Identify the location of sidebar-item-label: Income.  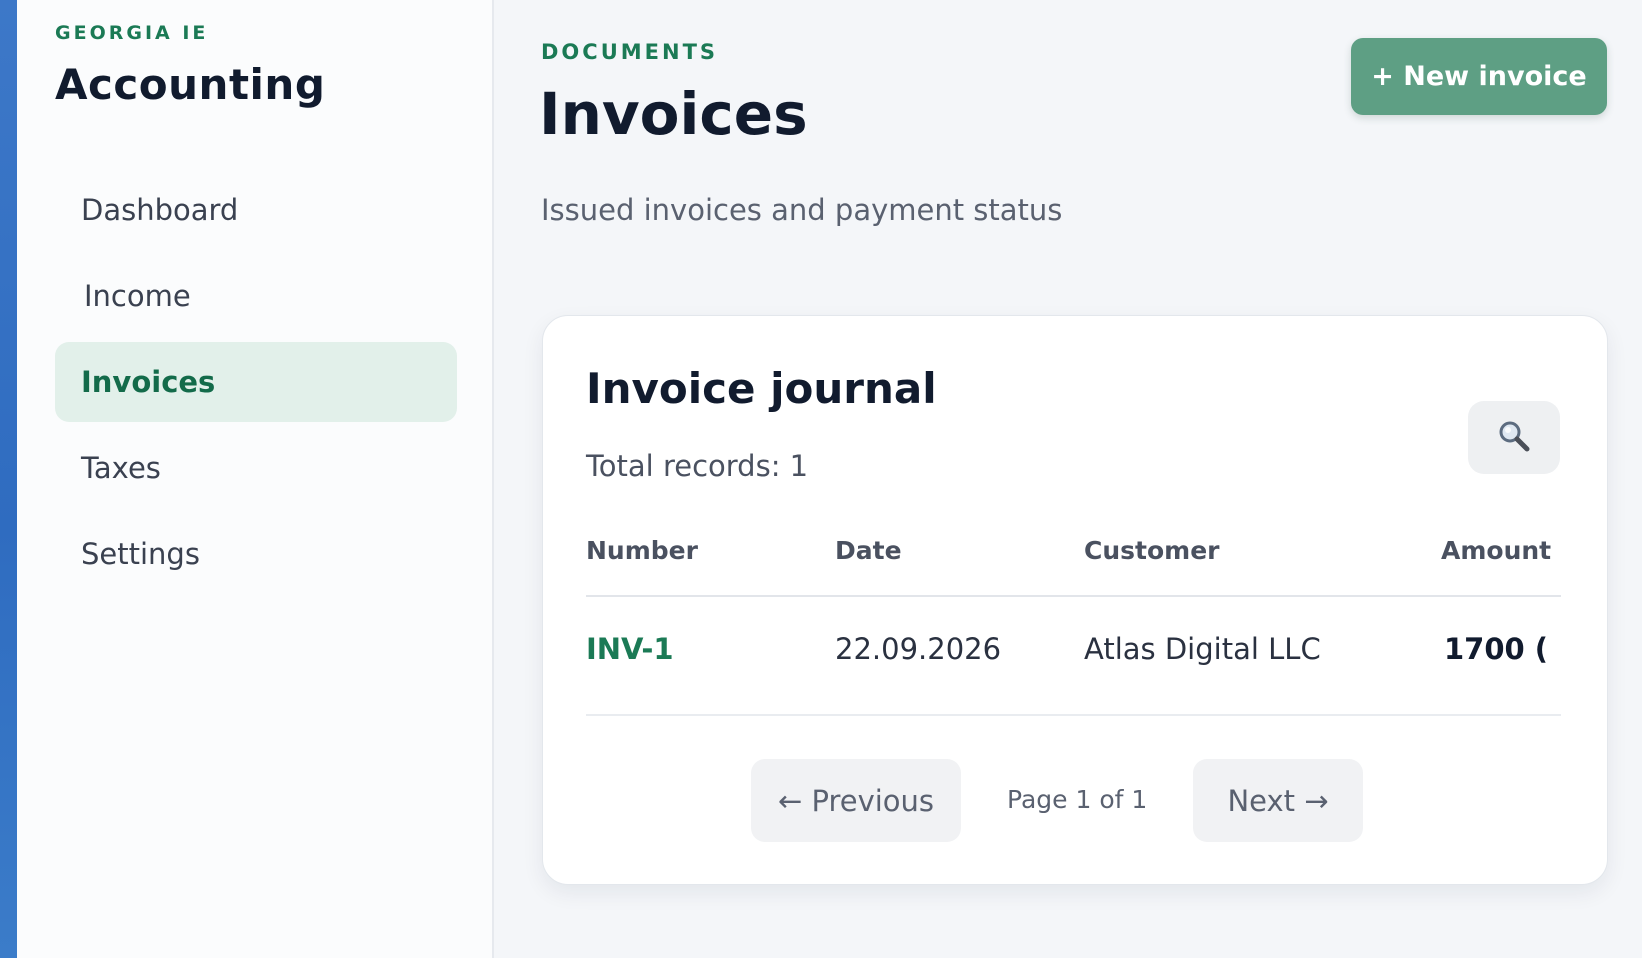
(137, 296).